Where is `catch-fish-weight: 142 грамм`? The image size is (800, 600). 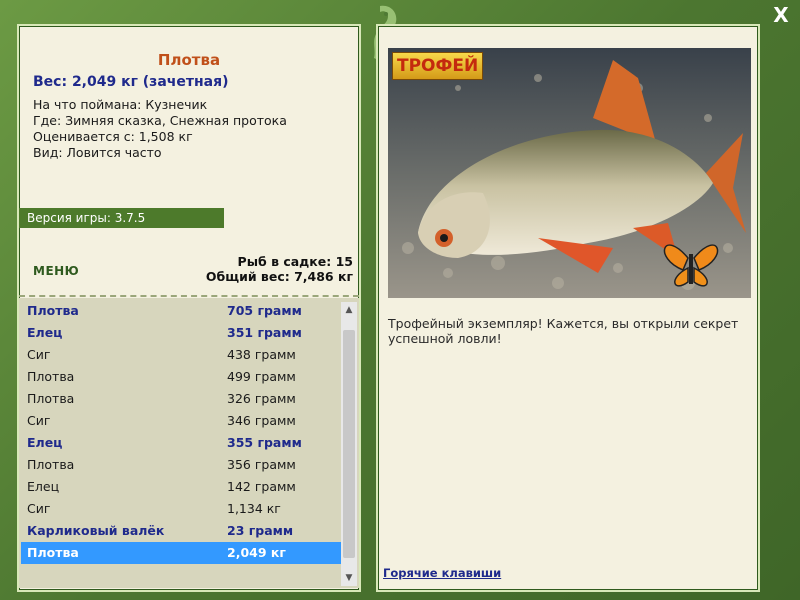
catch-fish-weight: 142 грамм is located at coordinates (261, 486).